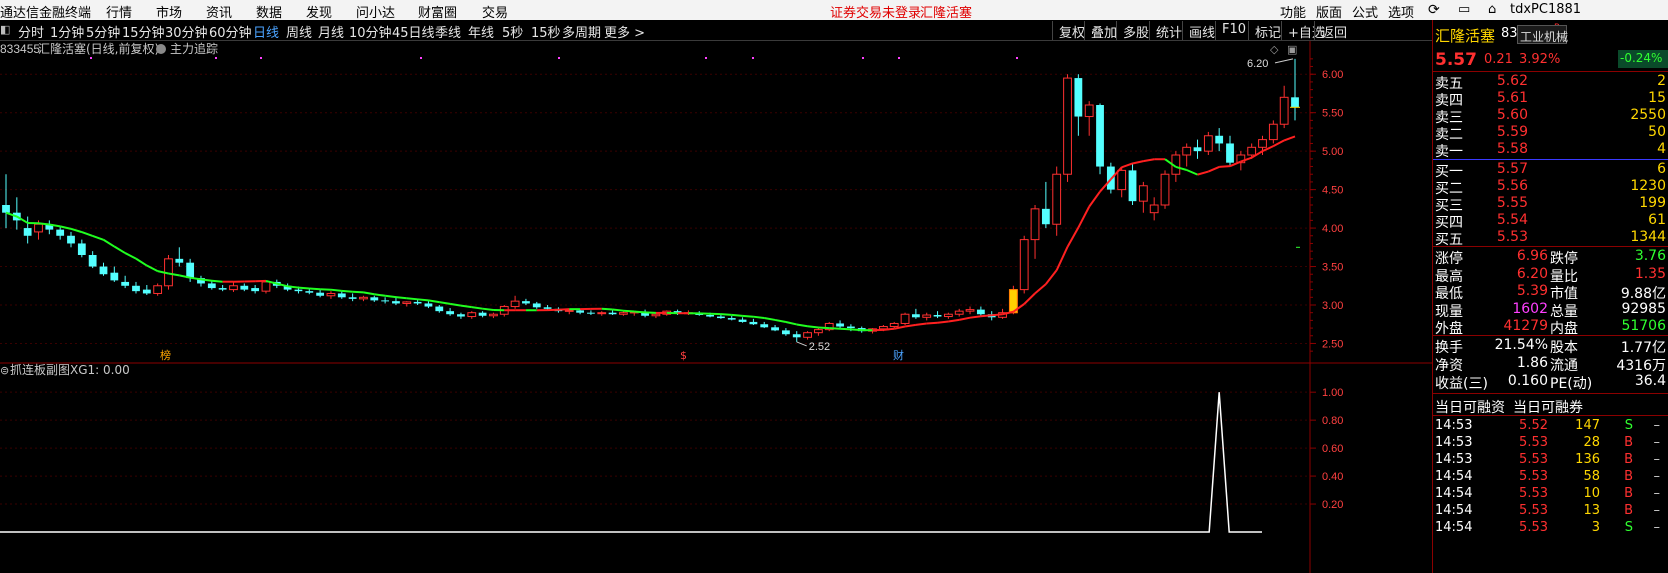 The height and width of the screenshot is (573, 1668). I want to click on menu-formula: 公式, so click(1365, 11).